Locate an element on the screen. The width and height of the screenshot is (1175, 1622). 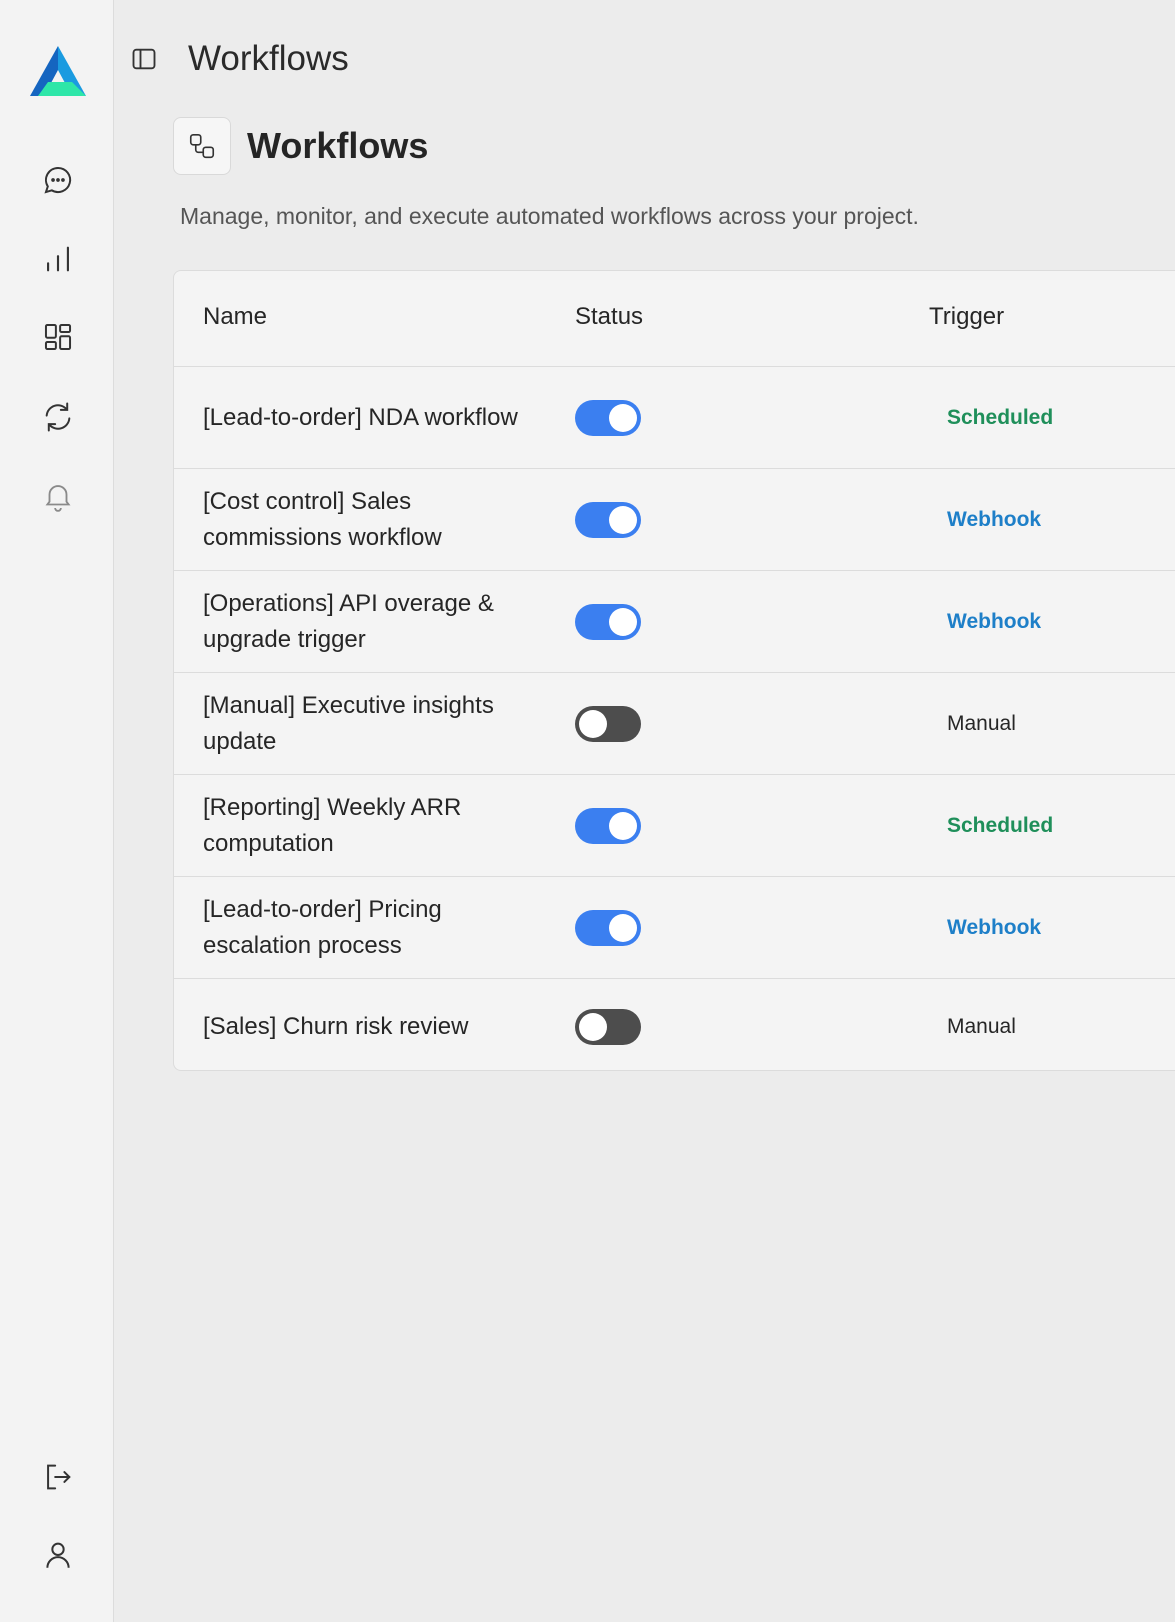
header-trigger: Trigger is located at coordinates (966, 317).